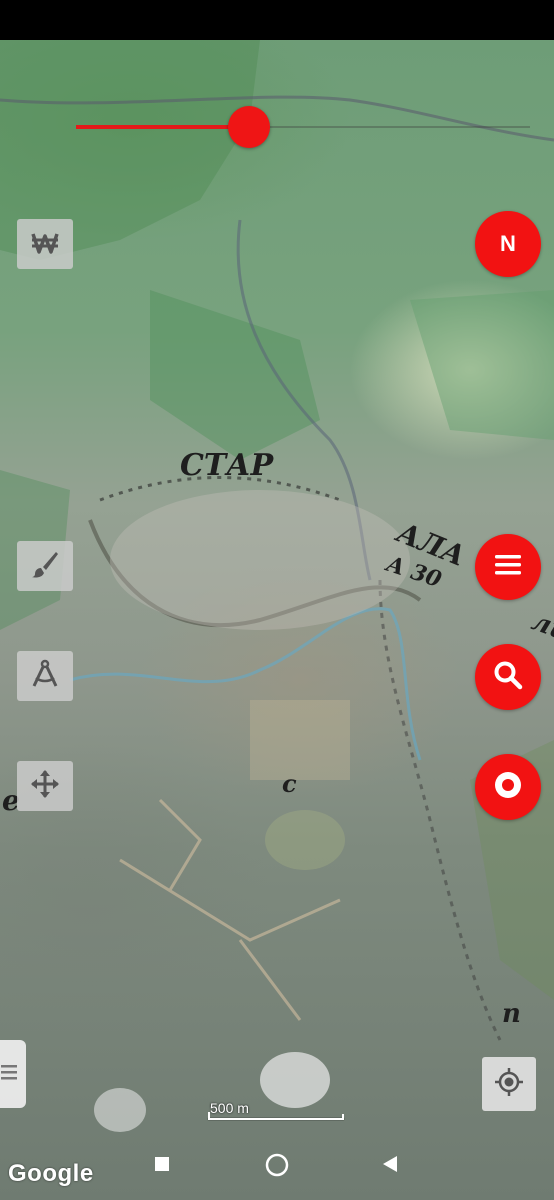  Describe the element at coordinates (511, 1014) in the screenshot. I see `map-label-7: п` at that location.